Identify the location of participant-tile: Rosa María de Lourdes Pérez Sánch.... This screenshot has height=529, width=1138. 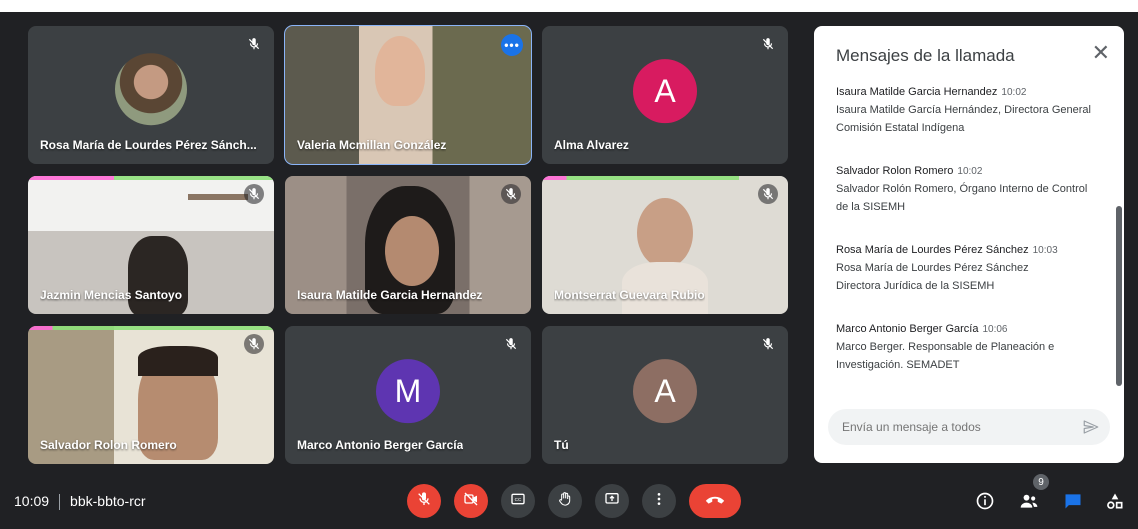
(151, 95).